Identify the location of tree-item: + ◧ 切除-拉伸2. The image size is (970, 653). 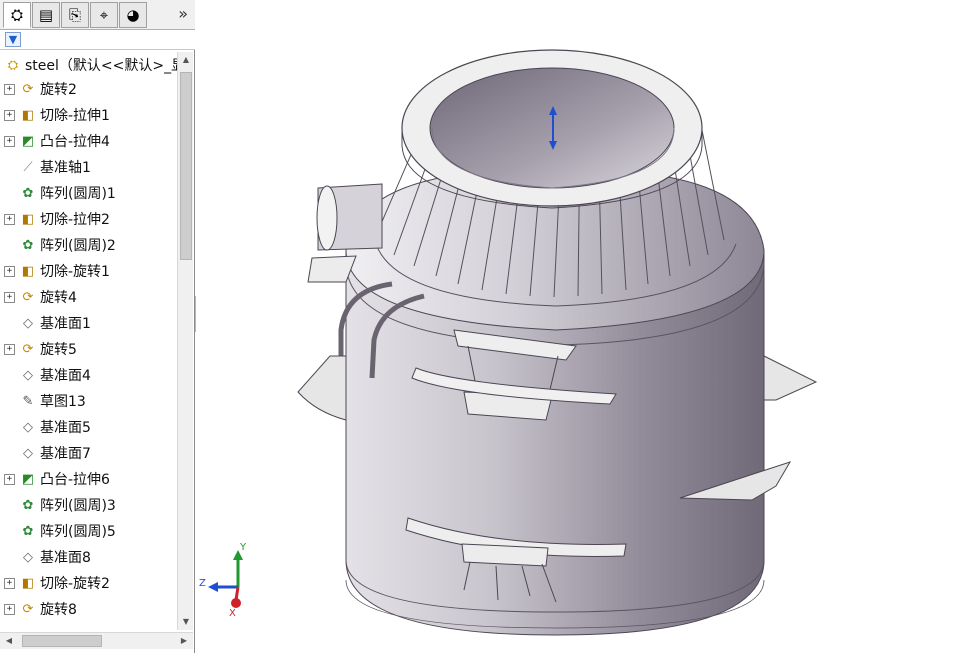
(57, 219).